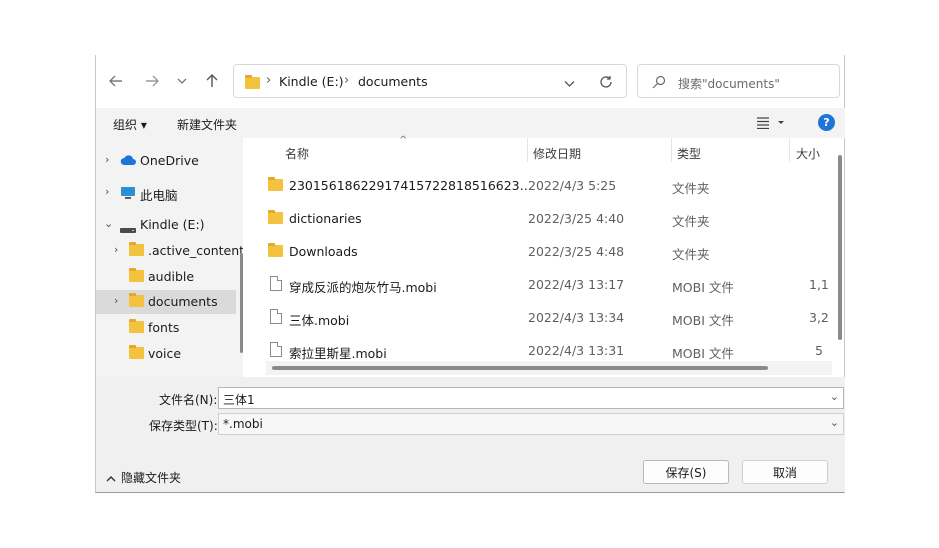 The width and height of the screenshot is (939, 548). Describe the element at coordinates (686, 472) in the screenshot. I see `save-button: 保存(S)` at that location.